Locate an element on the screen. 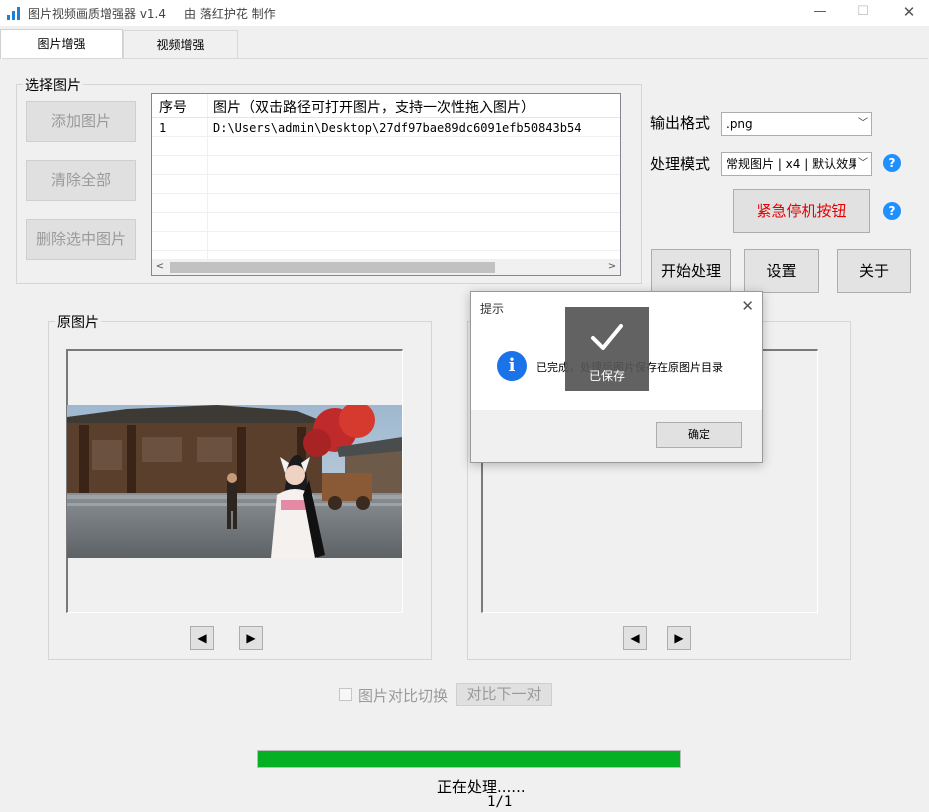  info-icon: i is located at coordinates (512, 366).